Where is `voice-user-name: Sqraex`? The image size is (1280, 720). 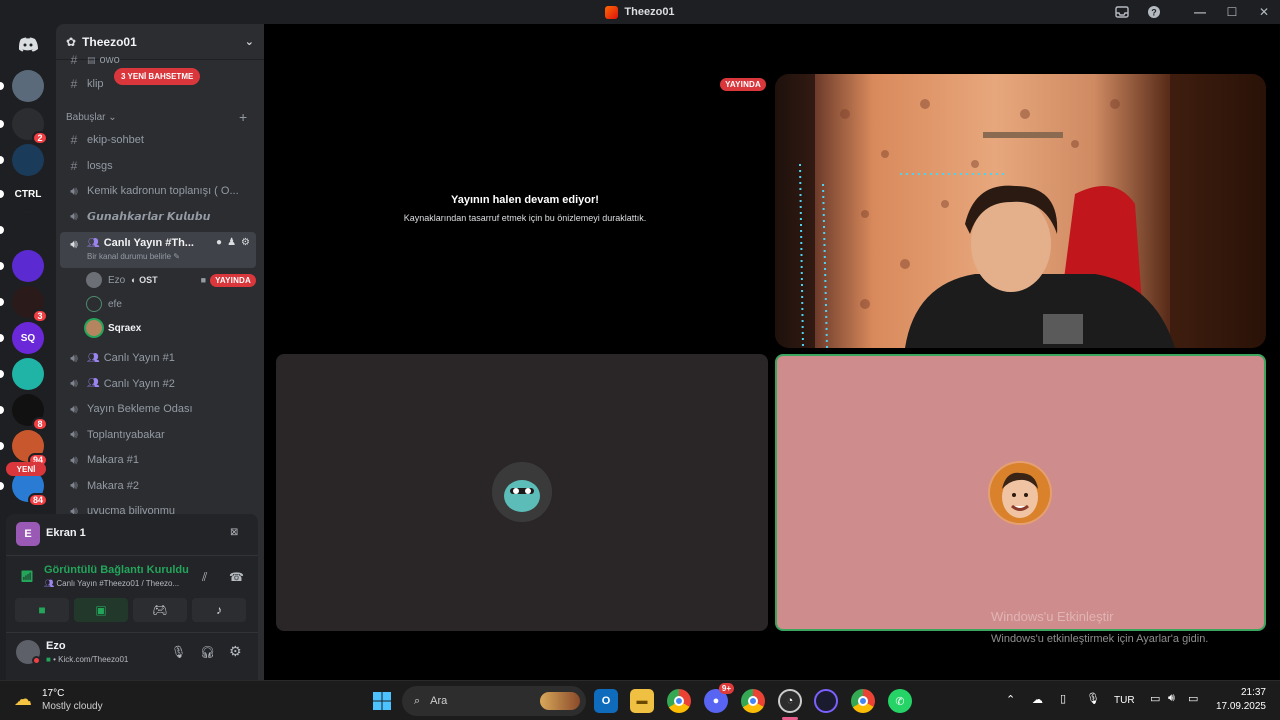
voice-user-name: Sqraex is located at coordinates (125, 328).